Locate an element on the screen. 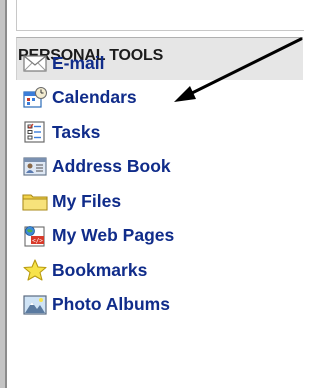 This screenshot has height=388, width=320. address-book-icon is located at coordinates (35, 167).